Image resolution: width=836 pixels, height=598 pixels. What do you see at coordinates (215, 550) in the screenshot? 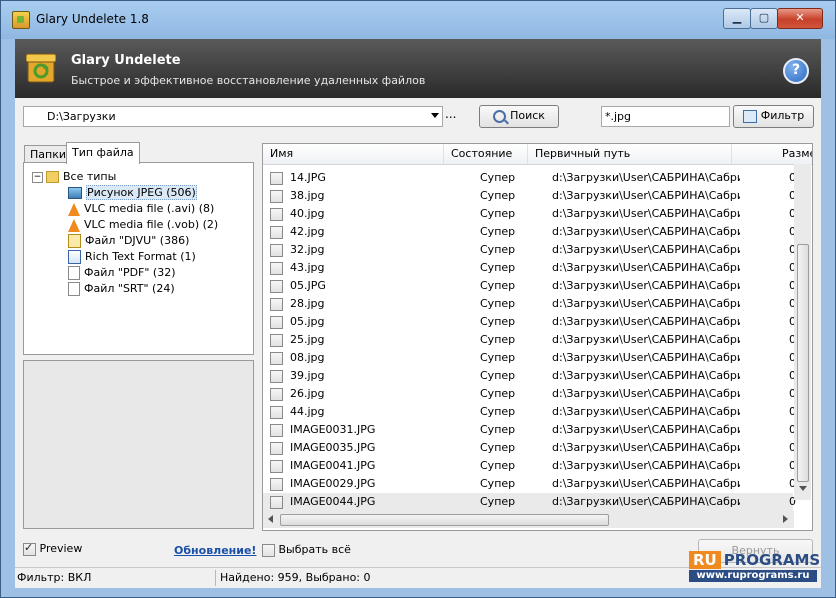
I see `update-link: Обновление!` at bounding box center [215, 550].